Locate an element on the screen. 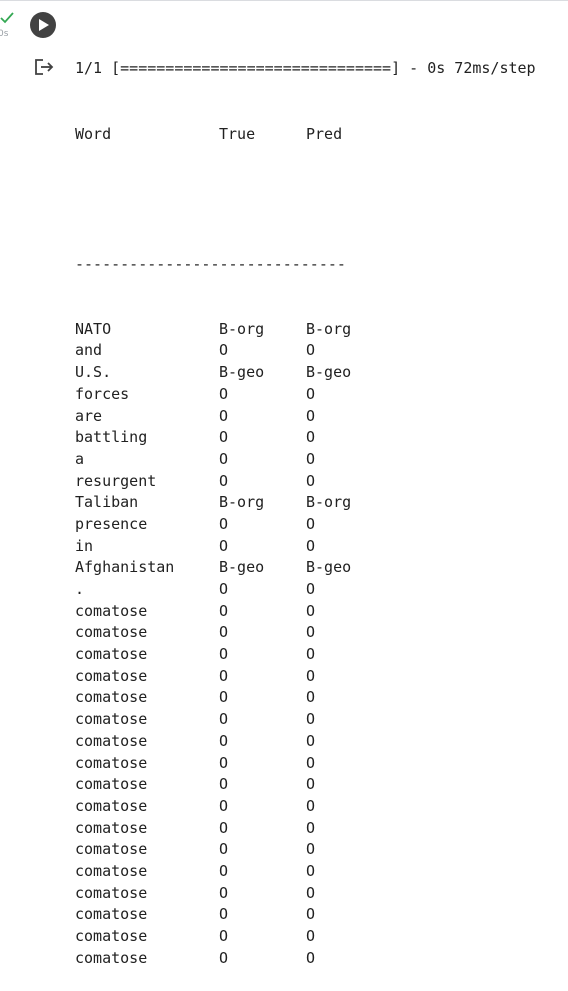  table-row: in O O is located at coordinates (320, 547).